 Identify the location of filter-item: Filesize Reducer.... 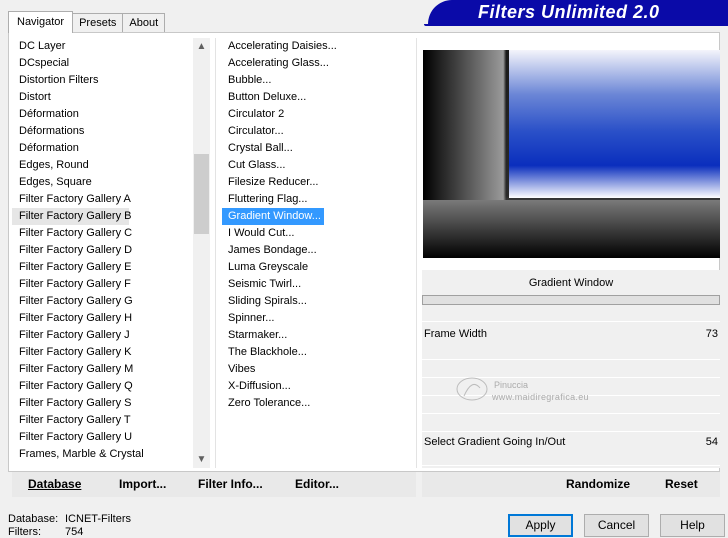
(317, 182).